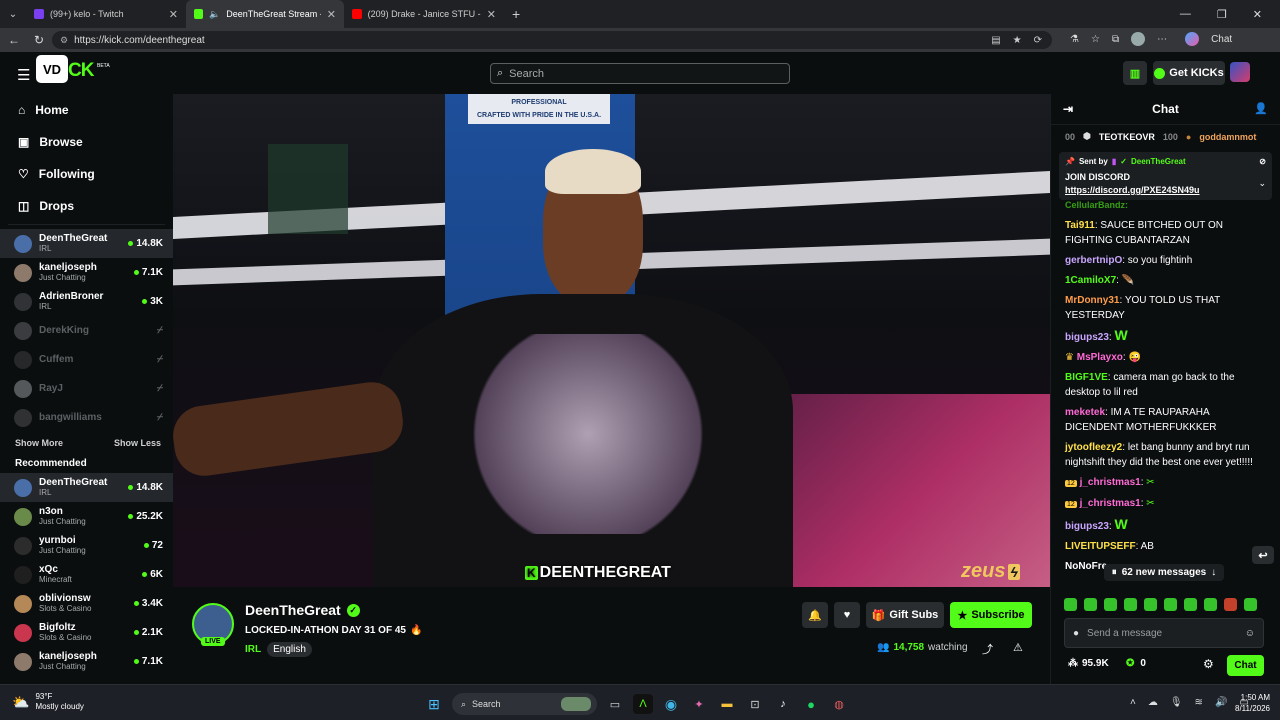 This screenshot has width=1280, height=720. I want to click on file-explorer-icon: ▬, so click(727, 704).